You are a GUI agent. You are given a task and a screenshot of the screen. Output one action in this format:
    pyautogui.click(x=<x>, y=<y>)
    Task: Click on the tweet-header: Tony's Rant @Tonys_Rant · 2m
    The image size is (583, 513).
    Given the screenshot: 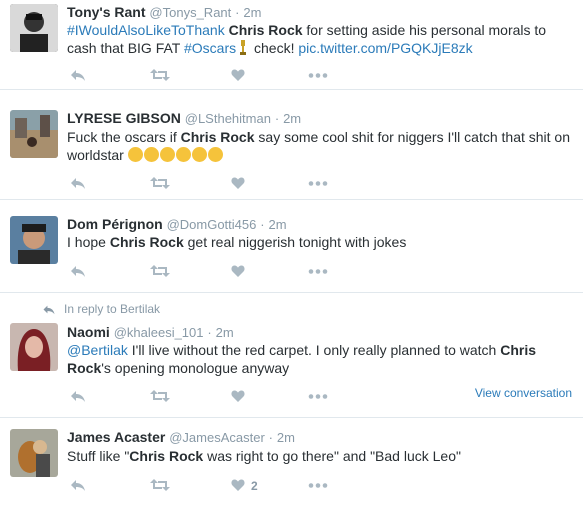 What is the action you would take?
    pyautogui.click(x=164, y=12)
    